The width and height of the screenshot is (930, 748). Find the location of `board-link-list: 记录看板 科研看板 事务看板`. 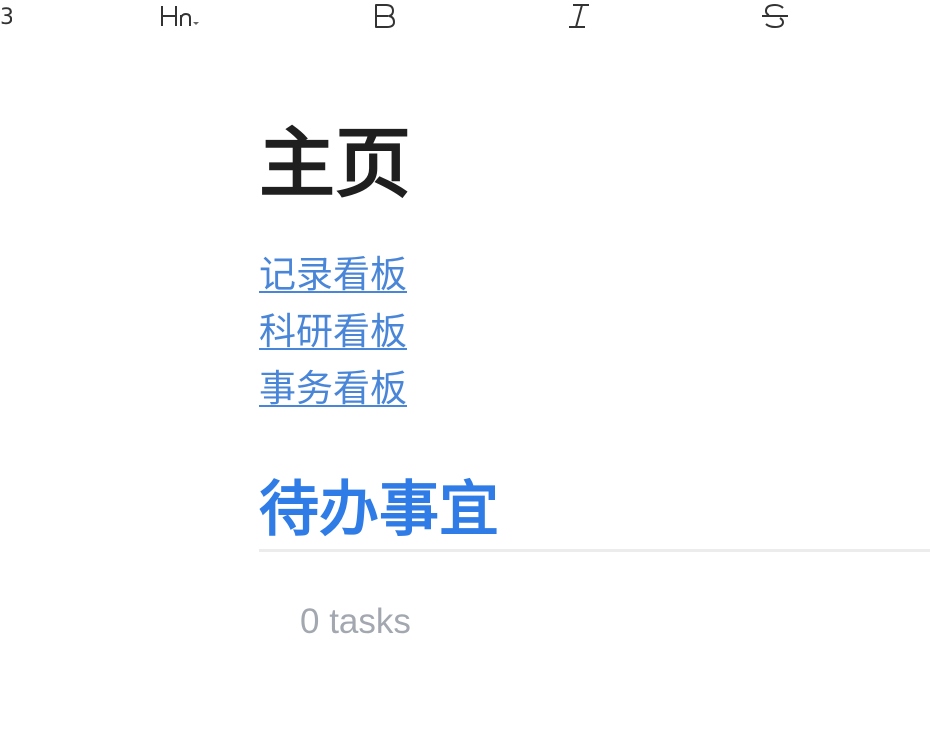

board-link-list: 记录看板 科研看板 事务看板 is located at coordinates (333, 335).